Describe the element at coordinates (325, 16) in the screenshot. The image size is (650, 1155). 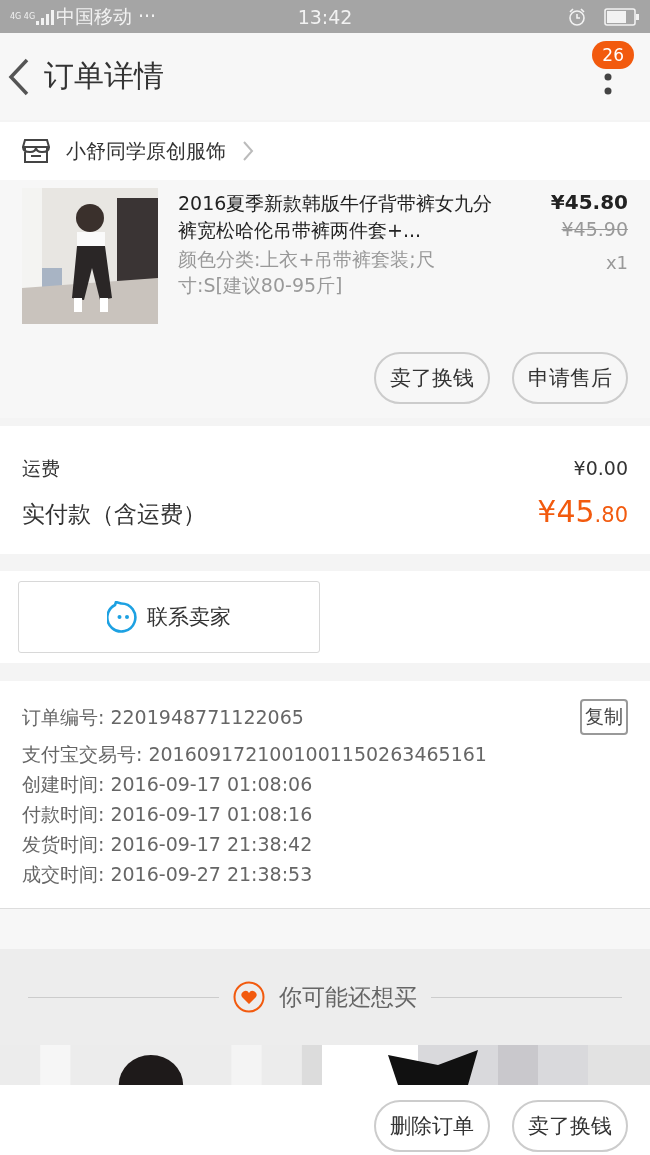
I see `clock: 13:42` at that location.